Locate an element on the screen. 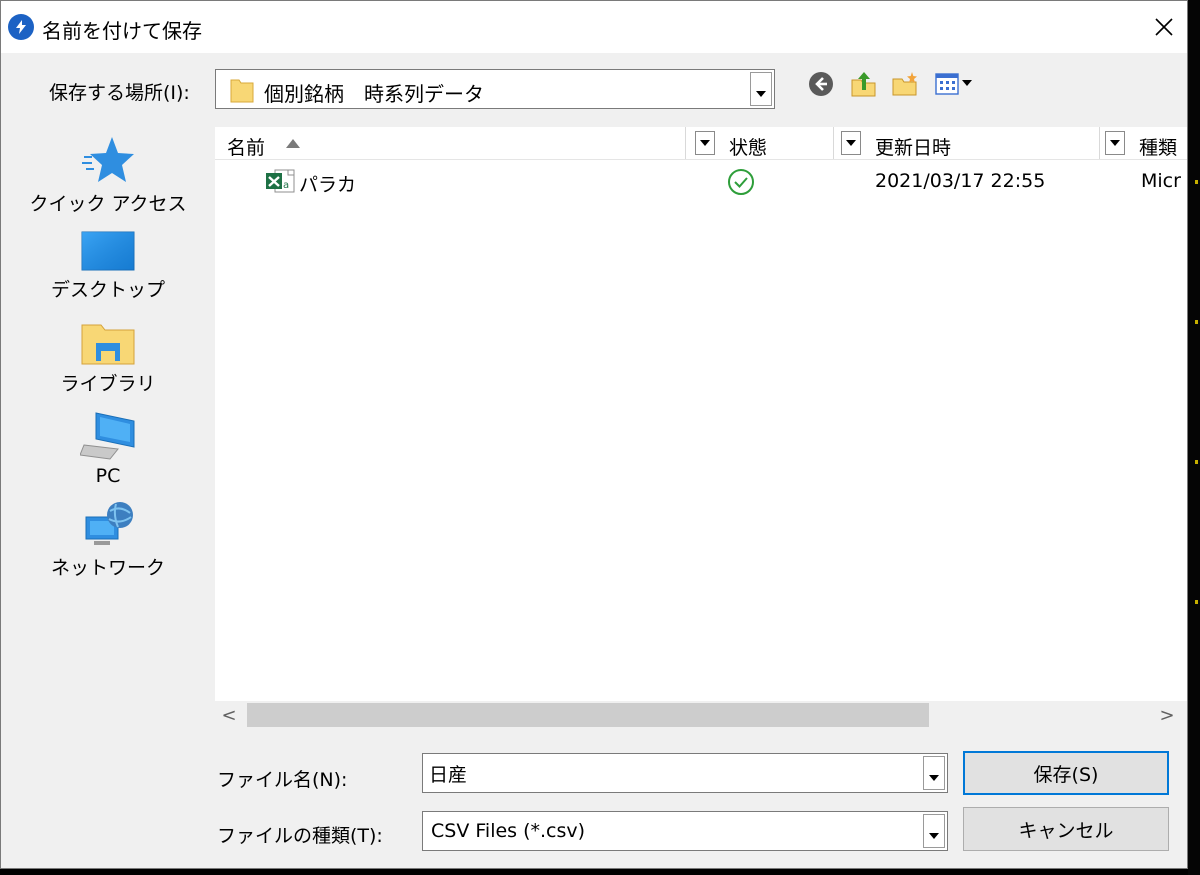  column-label: 状態 is located at coordinates (748, 148).